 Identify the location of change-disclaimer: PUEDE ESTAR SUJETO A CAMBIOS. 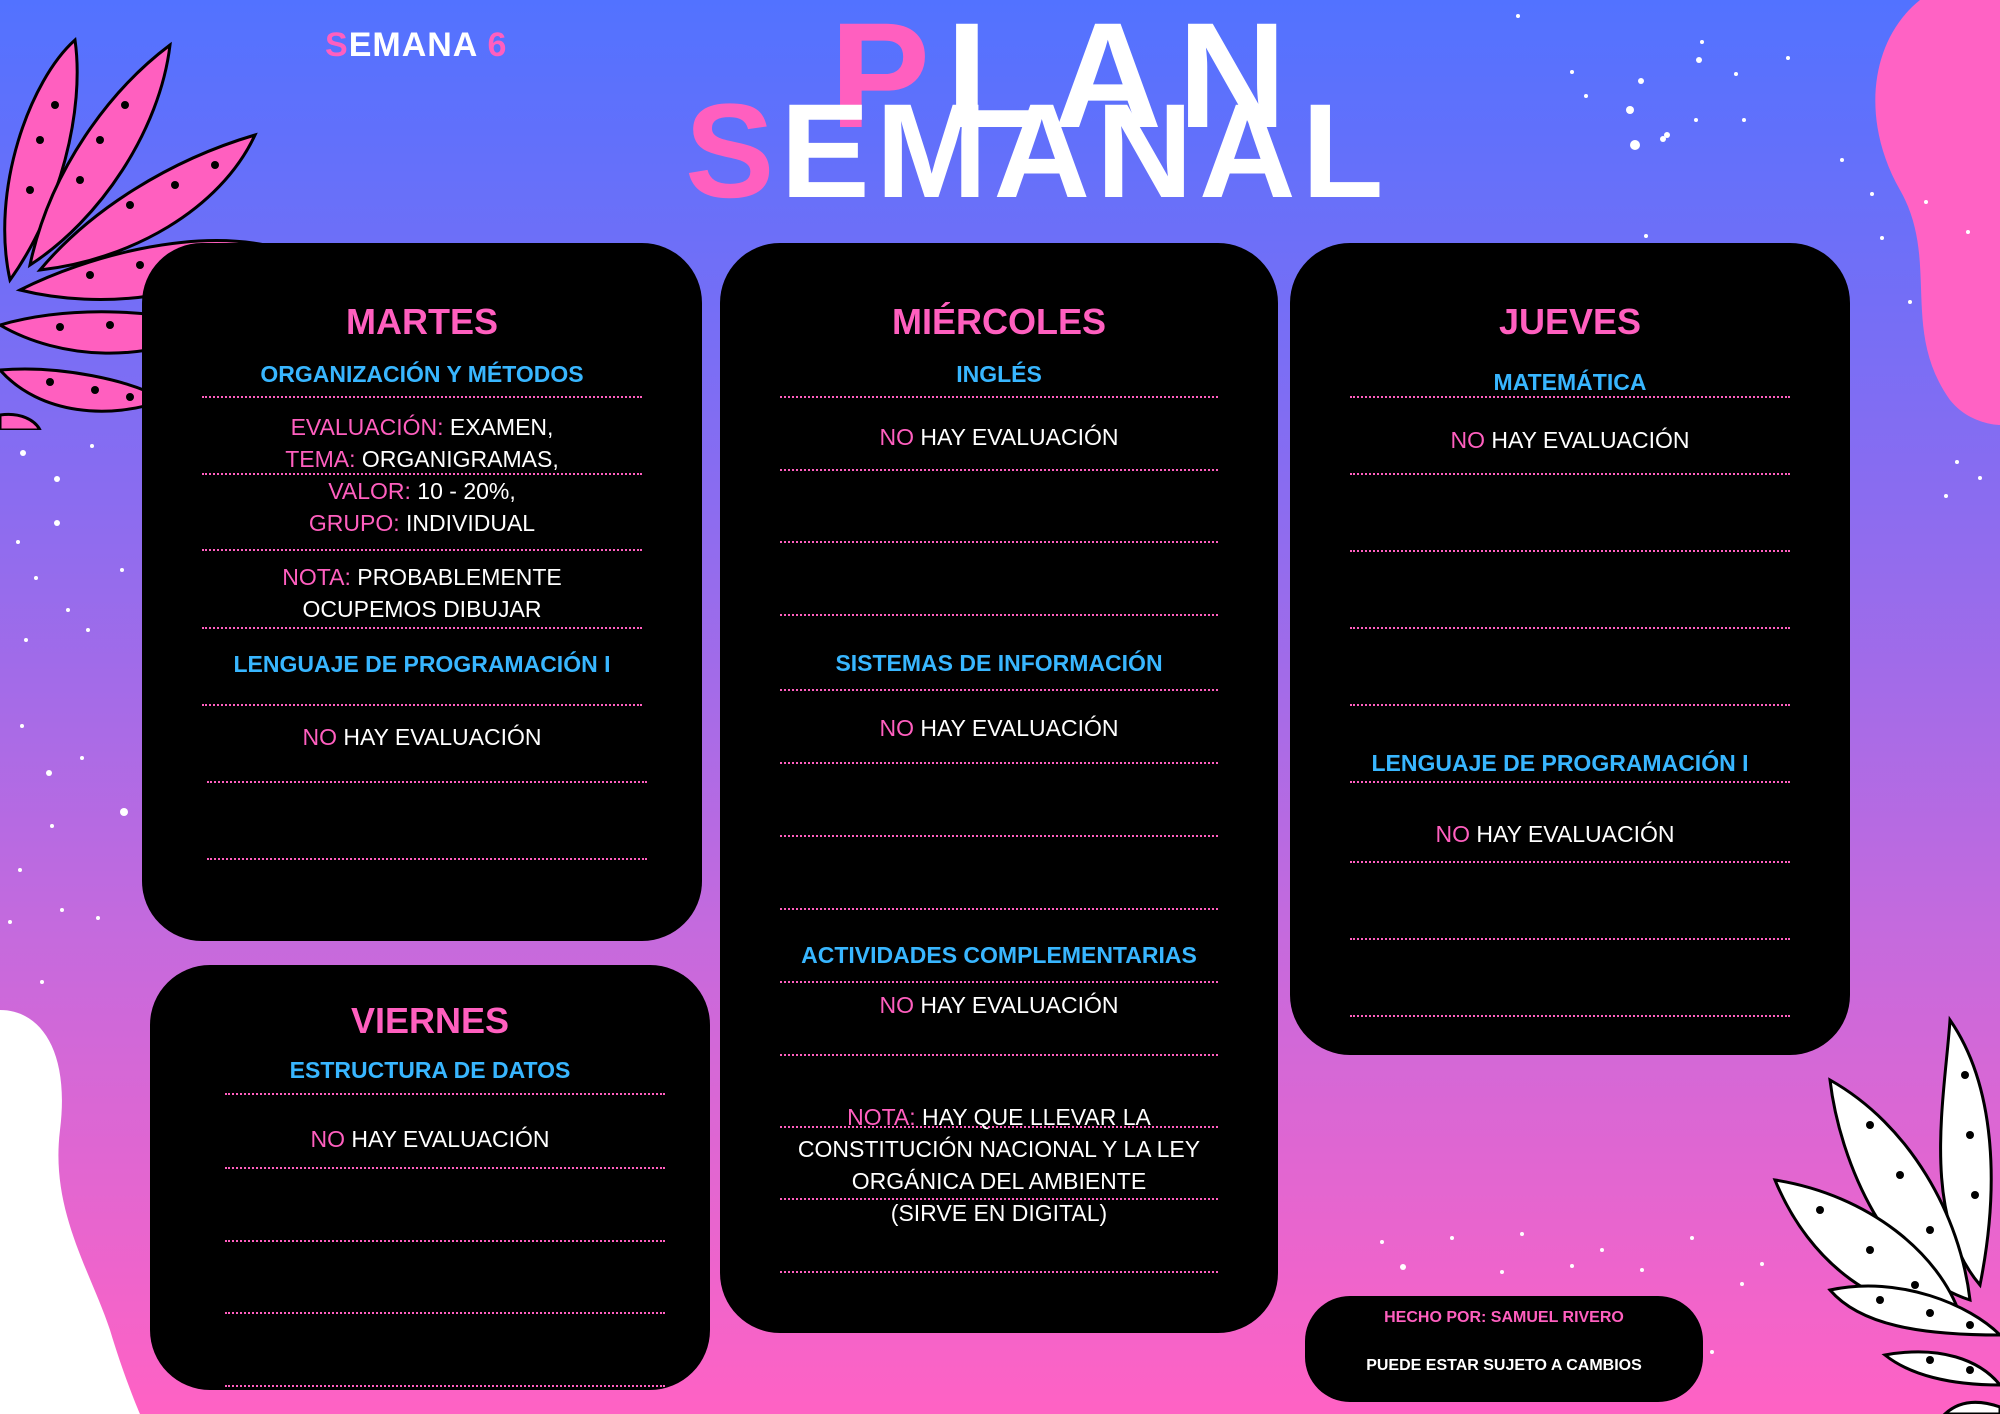
(1504, 1365).